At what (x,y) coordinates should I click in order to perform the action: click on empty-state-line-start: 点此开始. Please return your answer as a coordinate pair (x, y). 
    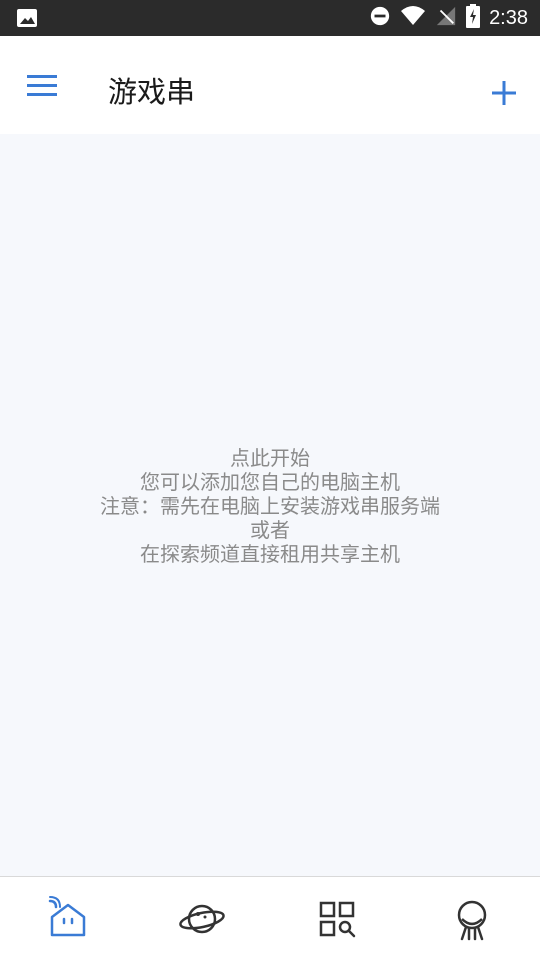
    Looking at the image, I should click on (270, 458).